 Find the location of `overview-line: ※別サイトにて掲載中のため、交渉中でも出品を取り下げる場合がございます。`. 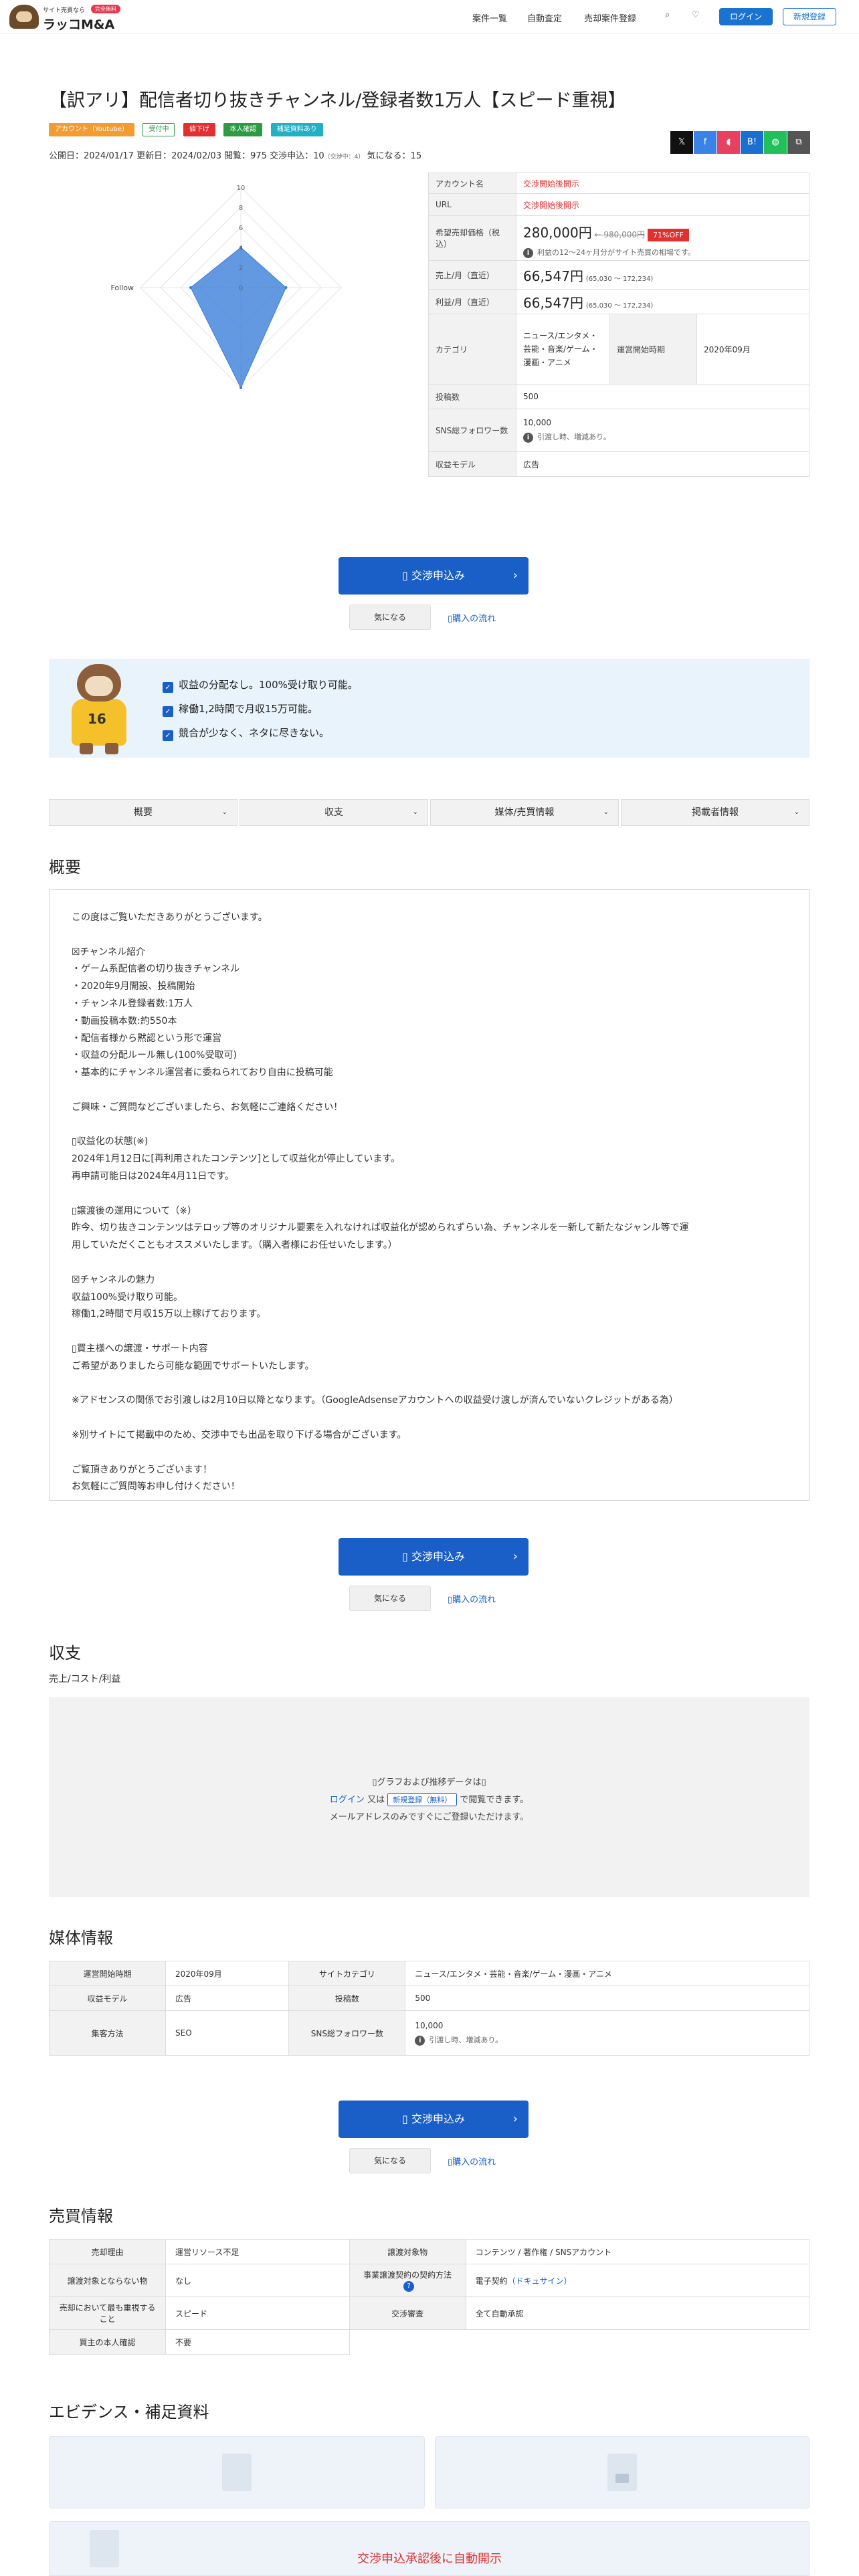

overview-line: ※別サイトにて掲載中のため、交渉中でも出品を取り下げる場合がございます。 is located at coordinates (239, 1435).